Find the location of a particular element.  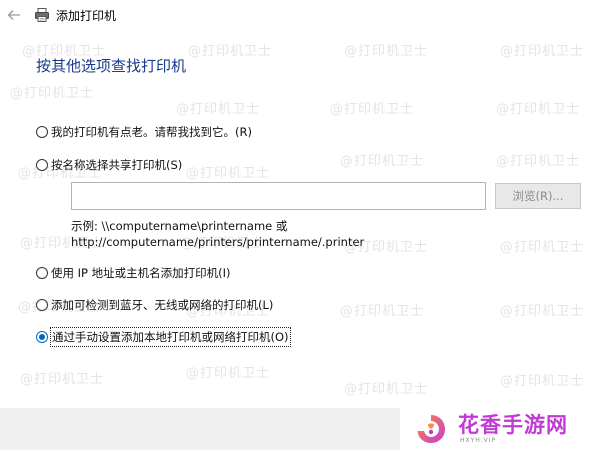

option-ip-address: 使用 IP 地址或主机名添加打印机(I) is located at coordinates (133, 273).